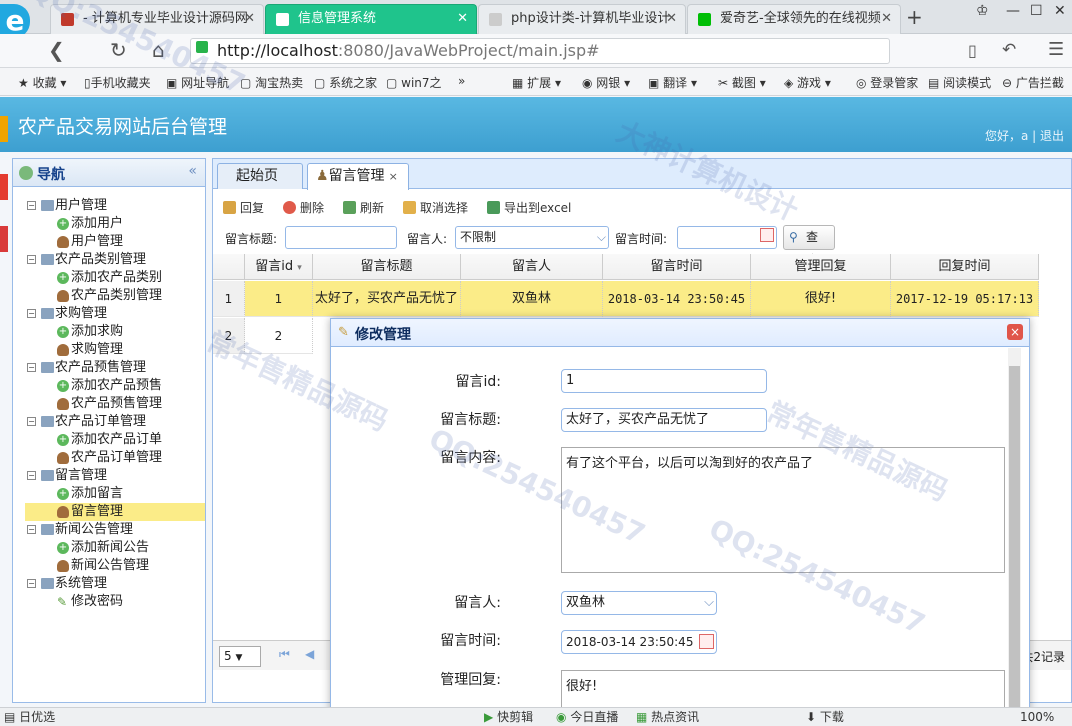 This screenshot has width=1072, height=726. Describe the element at coordinates (345, 82) in the screenshot. I see `bookmark-item: ▢ 系统之家` at that location.